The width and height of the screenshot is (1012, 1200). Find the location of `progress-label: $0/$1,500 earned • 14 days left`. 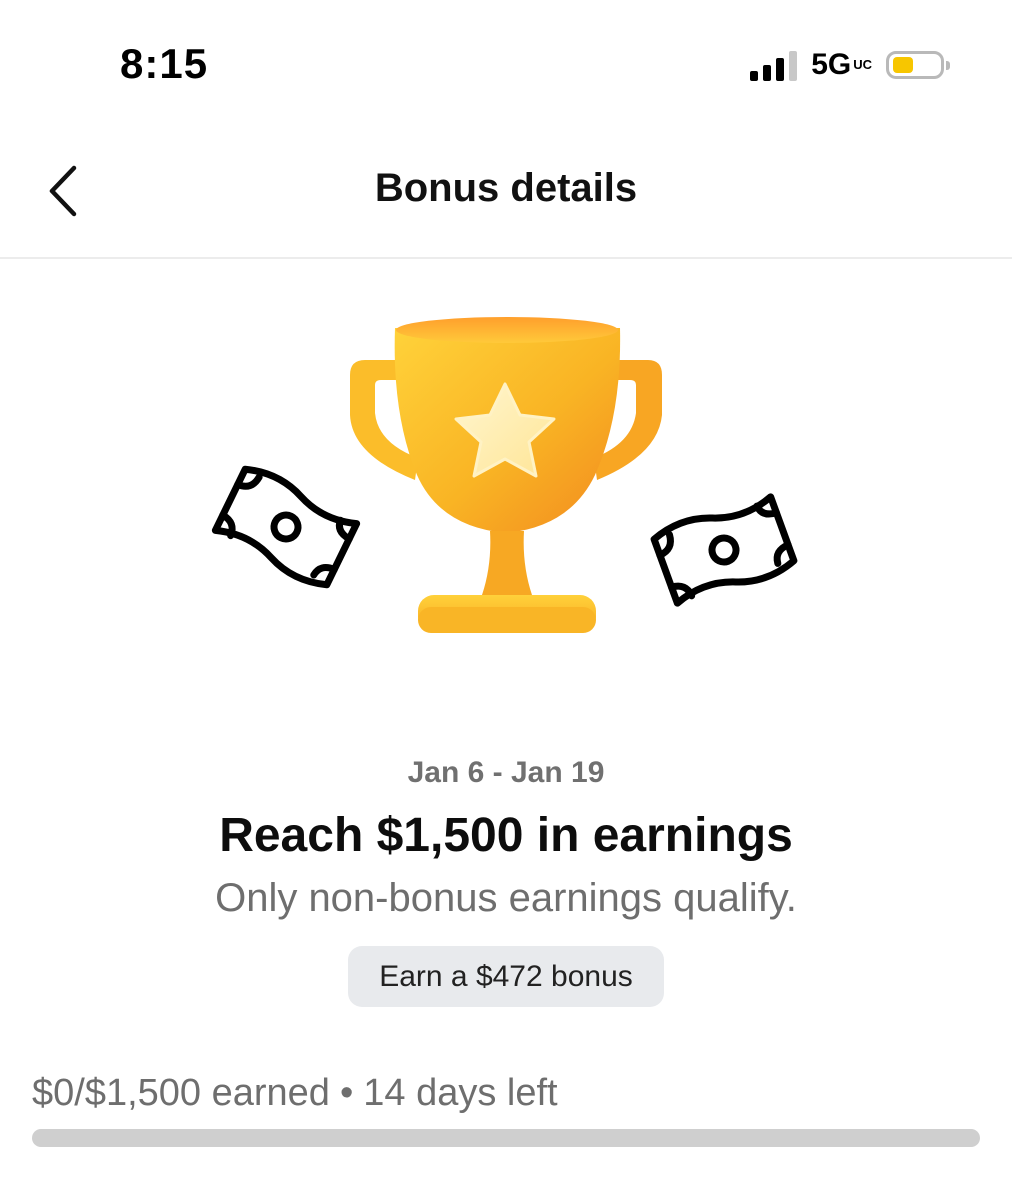

progress-label: $0/$1,500 earned • 14 days left is located at coordinates (295, 1093).